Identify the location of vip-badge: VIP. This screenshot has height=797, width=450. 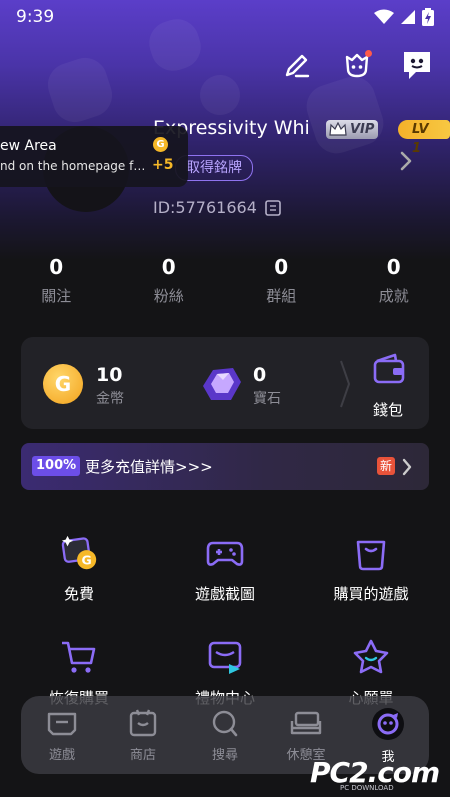
(352, 129).